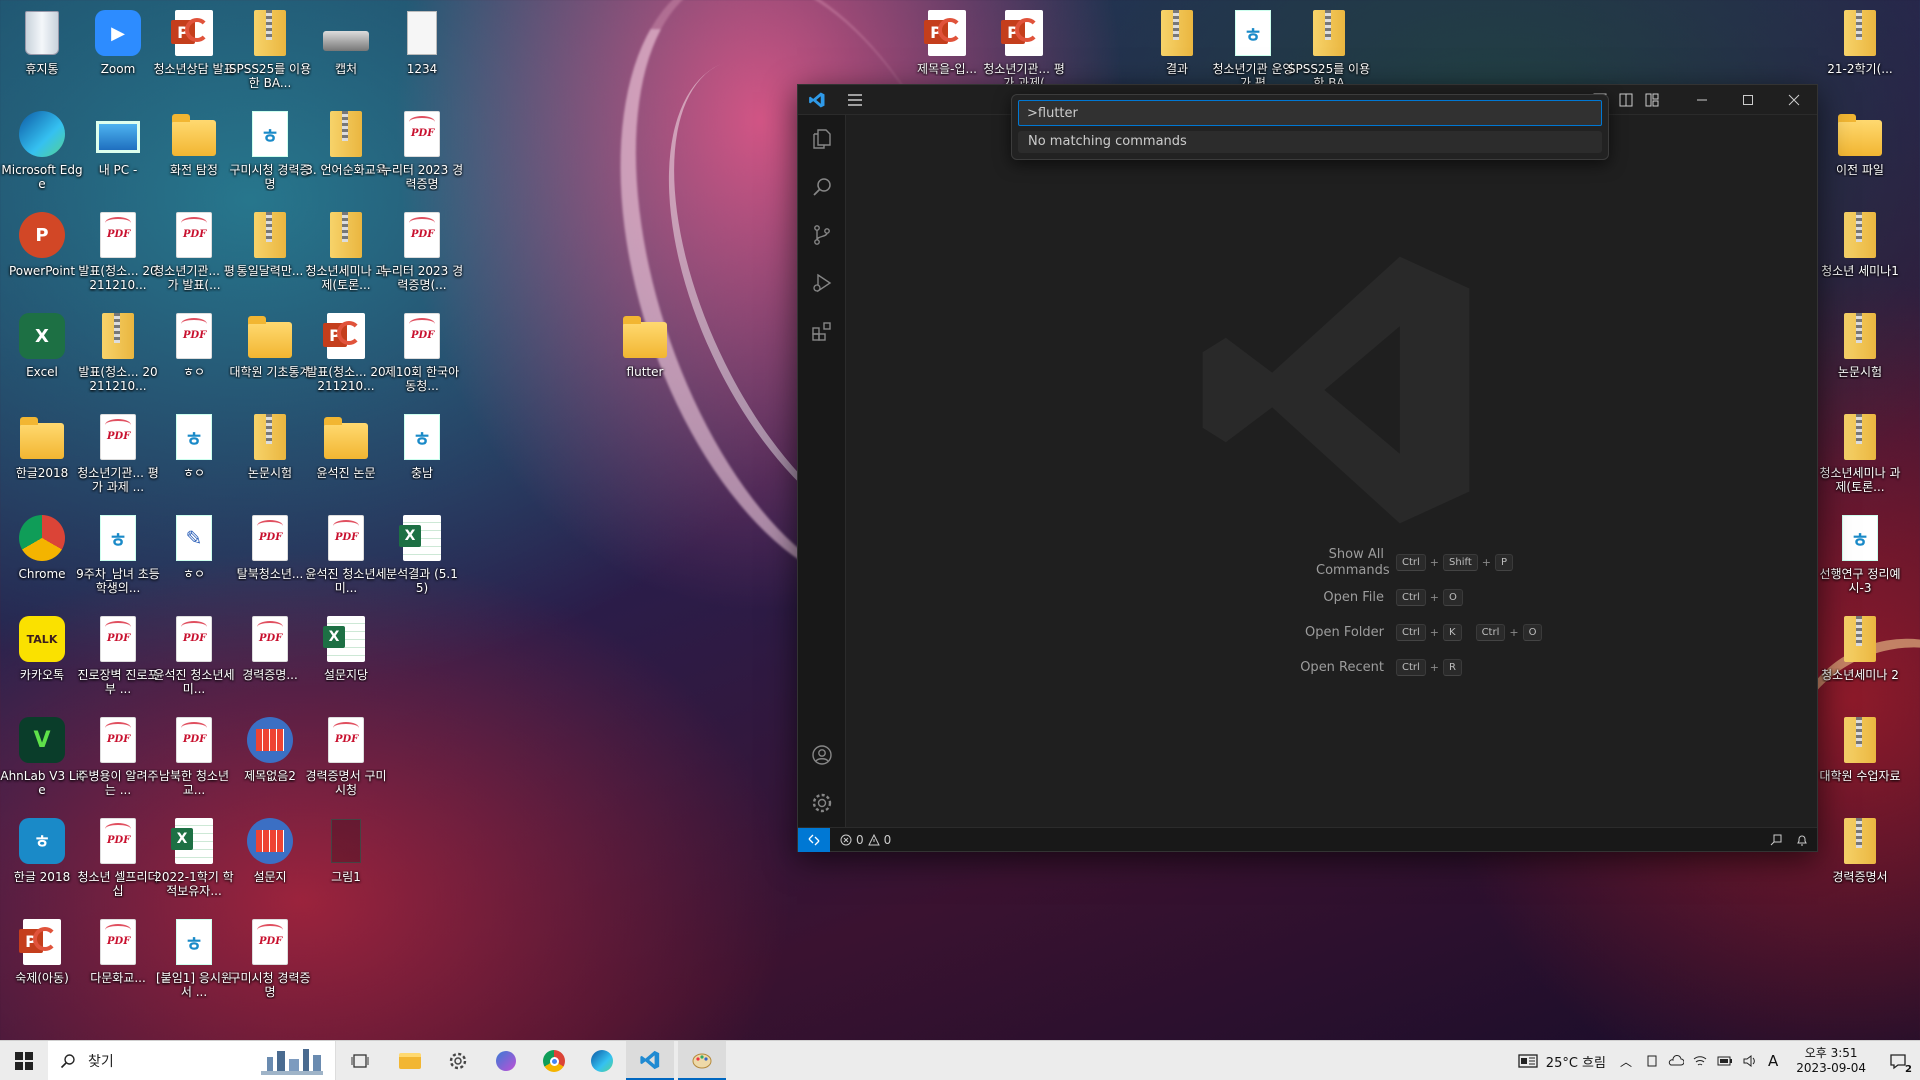  What do you see at coordinates (1860, 658) in the screenshot?
I see `desktop-icon: 청소년세미나 2` at bounding box center [1860, 658].